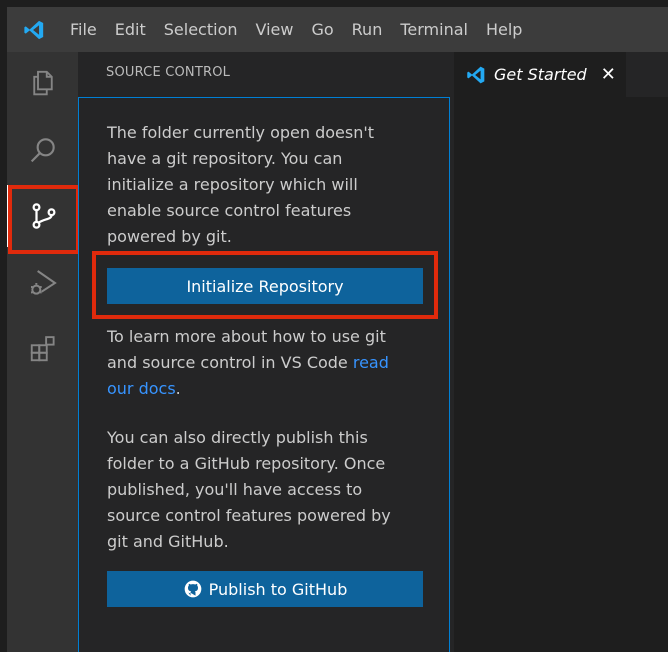  I want to click on source-control-icon, so click(42, 216).